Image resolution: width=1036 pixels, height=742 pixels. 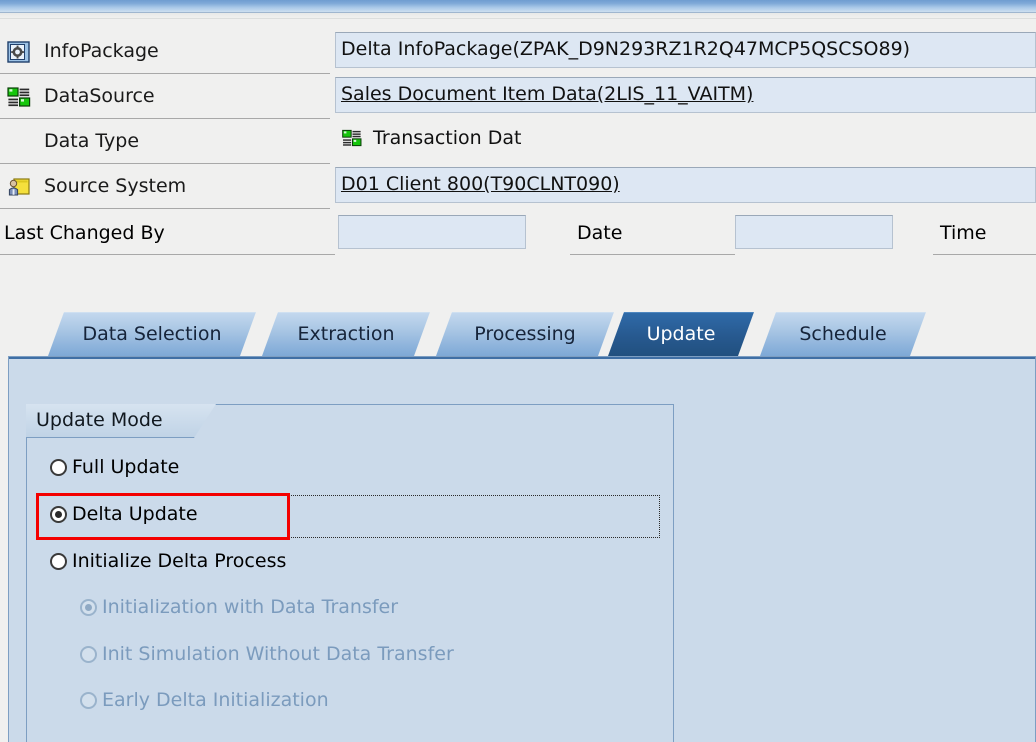 I want to click on field-value-datasource: Sales Document Item Data(2LIS_11_VAITM), so click(x=685, y=95).